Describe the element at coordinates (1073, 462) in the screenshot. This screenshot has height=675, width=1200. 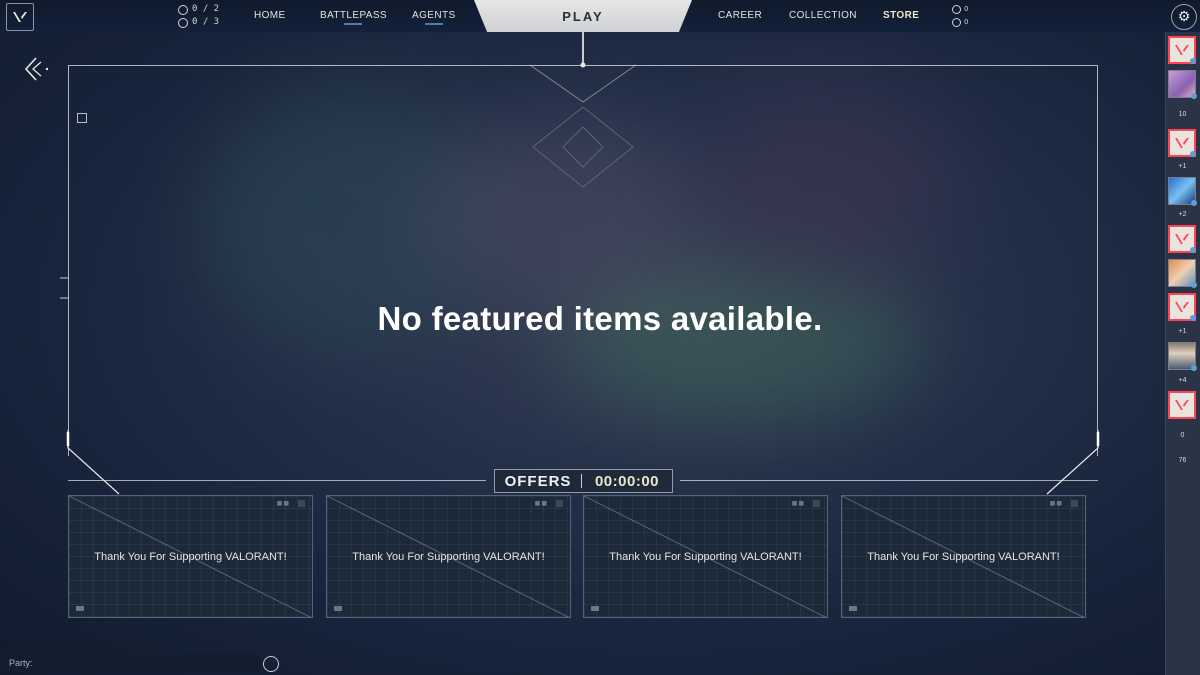
I see `frame-corner-right` at that location.